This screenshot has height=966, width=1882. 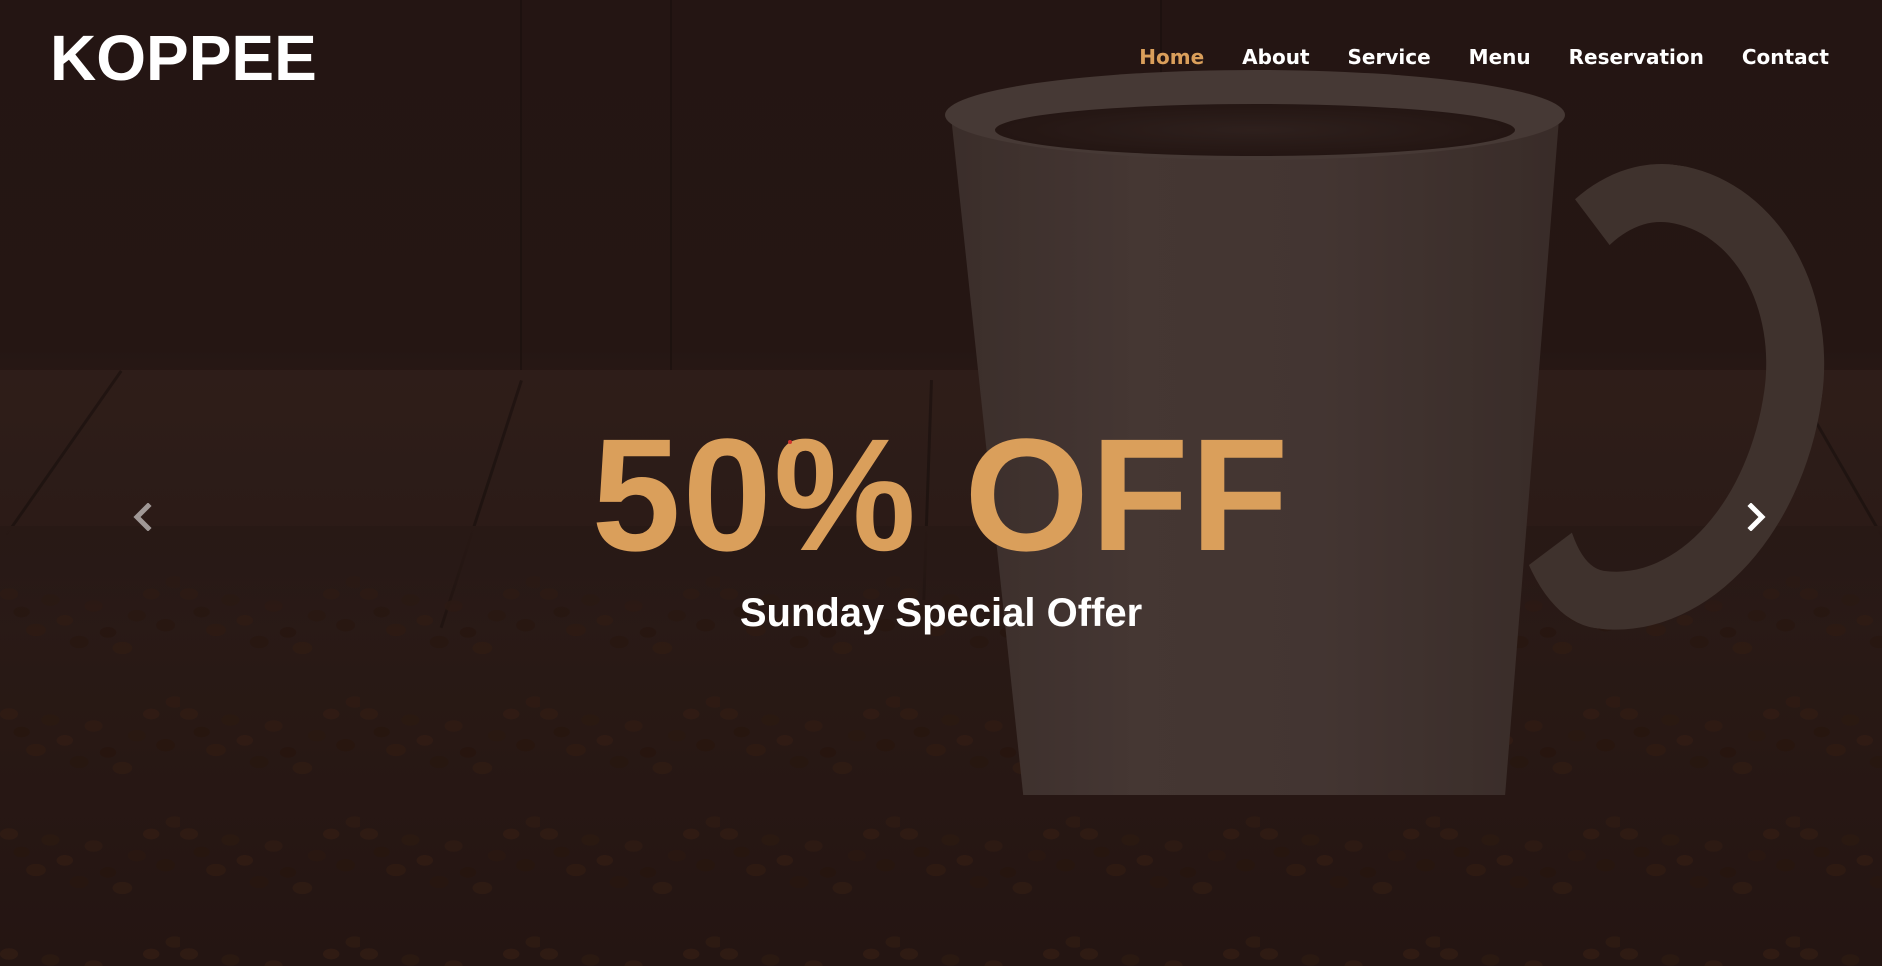 I want to click on offer-subtitle: Sunday Special Offer, so click(x=941, y=613).